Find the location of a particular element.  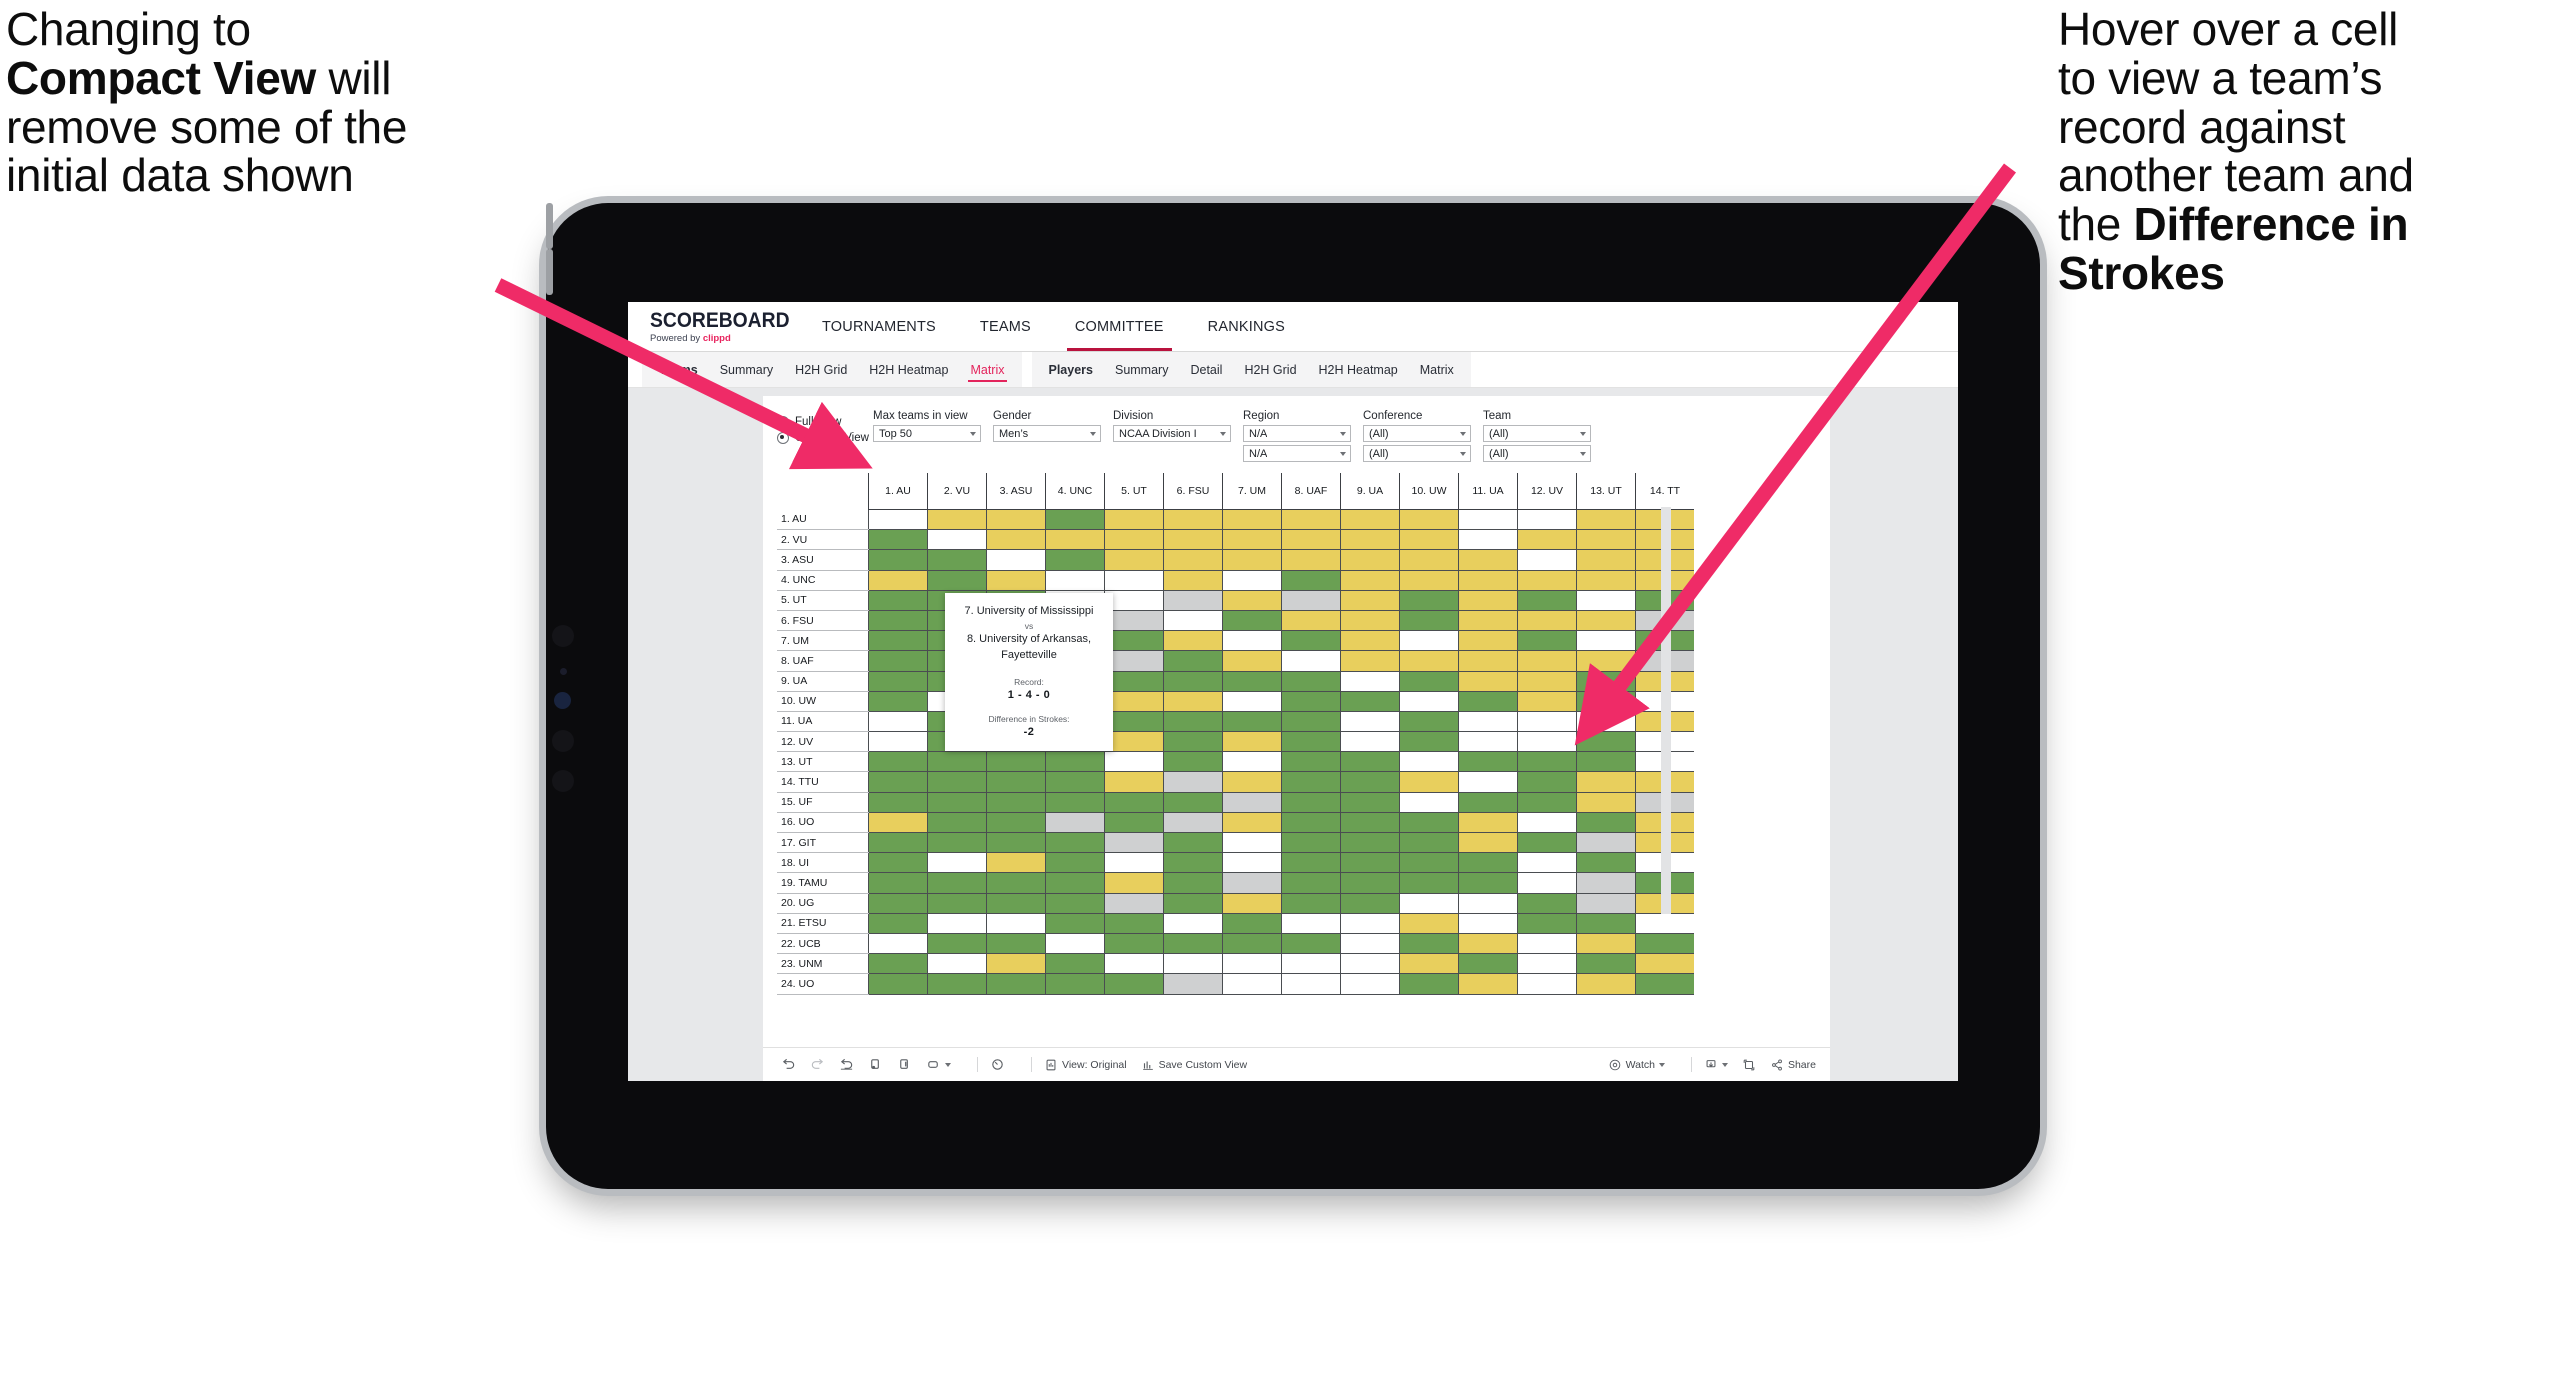

filter-select-max-teams-in-view: Top 50 is located at coordinates (927, 433).